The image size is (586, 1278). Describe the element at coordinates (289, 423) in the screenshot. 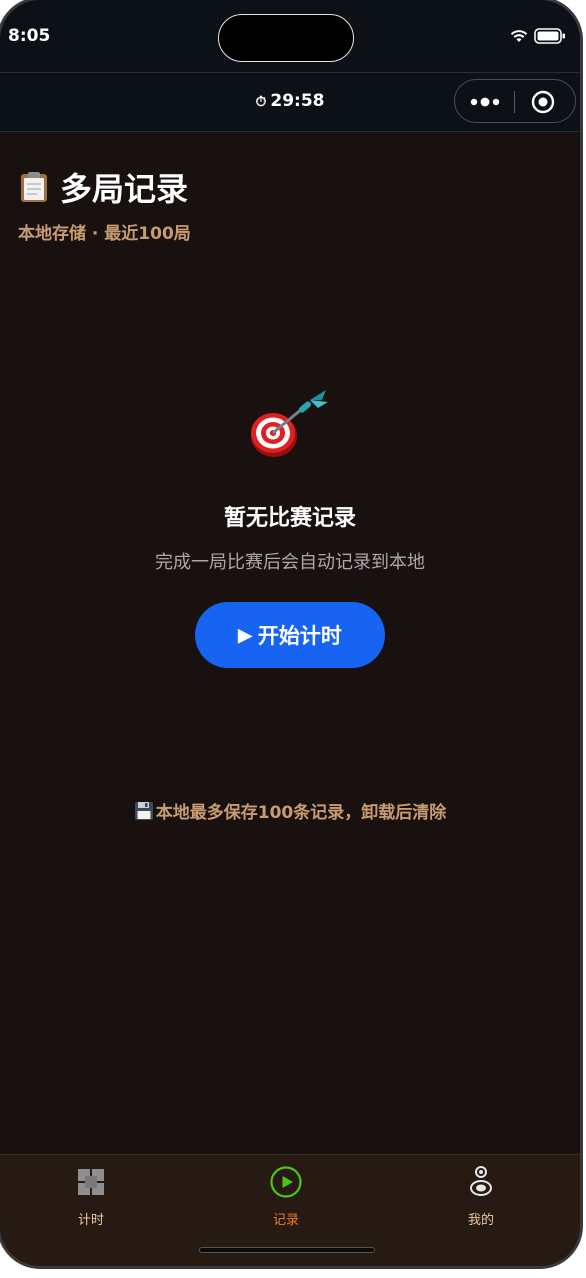

I see `dart-target-icon` at that location.